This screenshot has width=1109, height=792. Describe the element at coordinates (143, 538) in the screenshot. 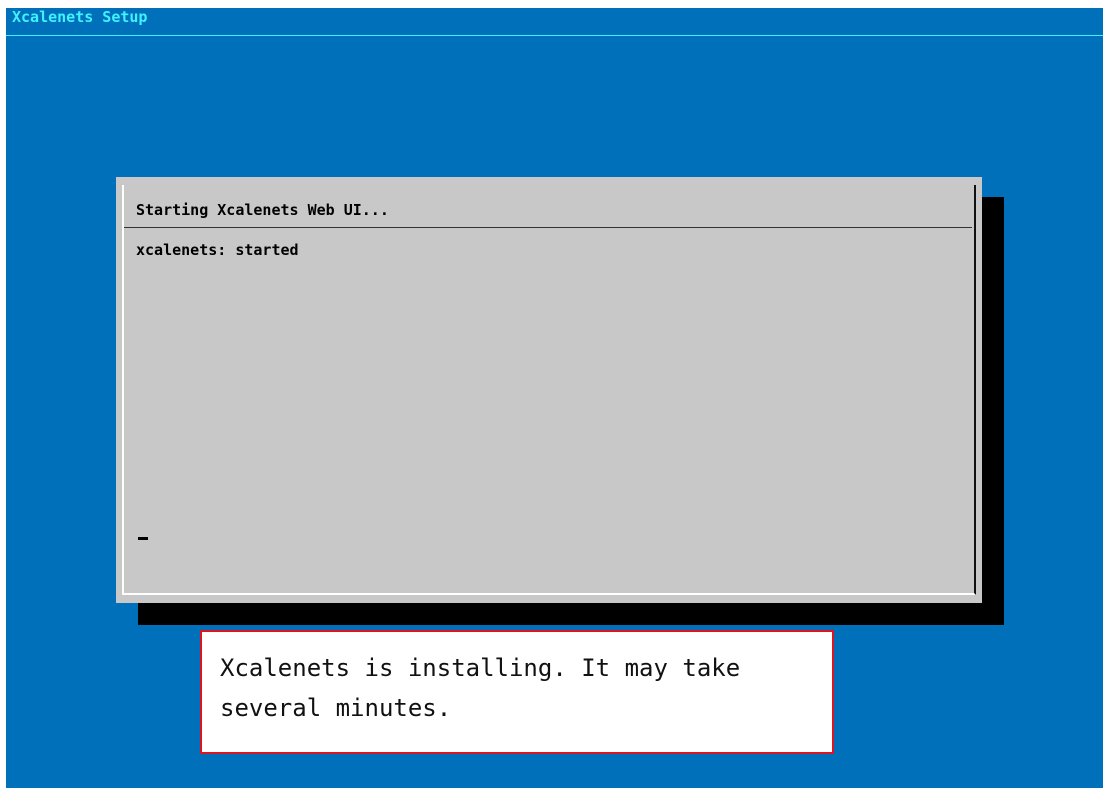

I see `text-cursor` at that location.